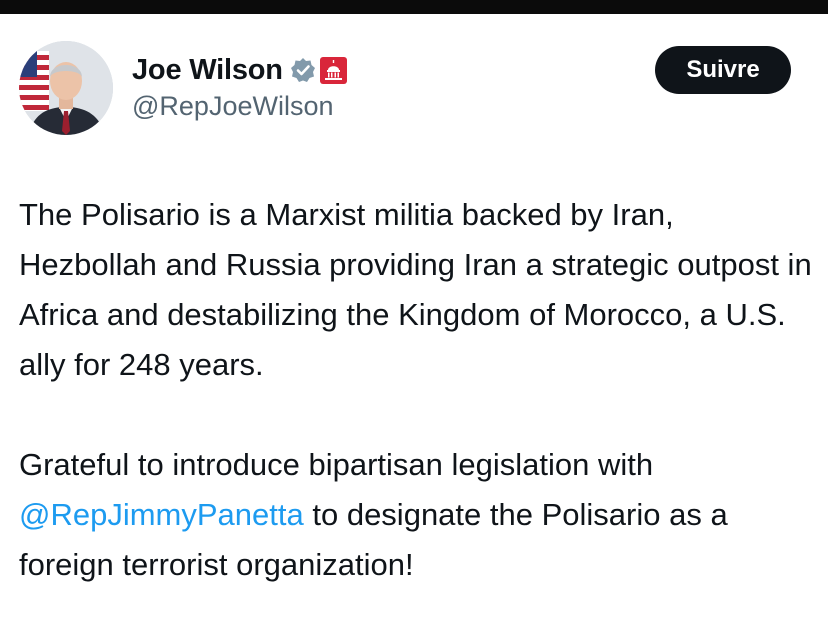  What do you see at coordinates (233, 106) in the screenshot?
I see `author-handle: @RepJoeWilson` at bounding box center [233, 106].